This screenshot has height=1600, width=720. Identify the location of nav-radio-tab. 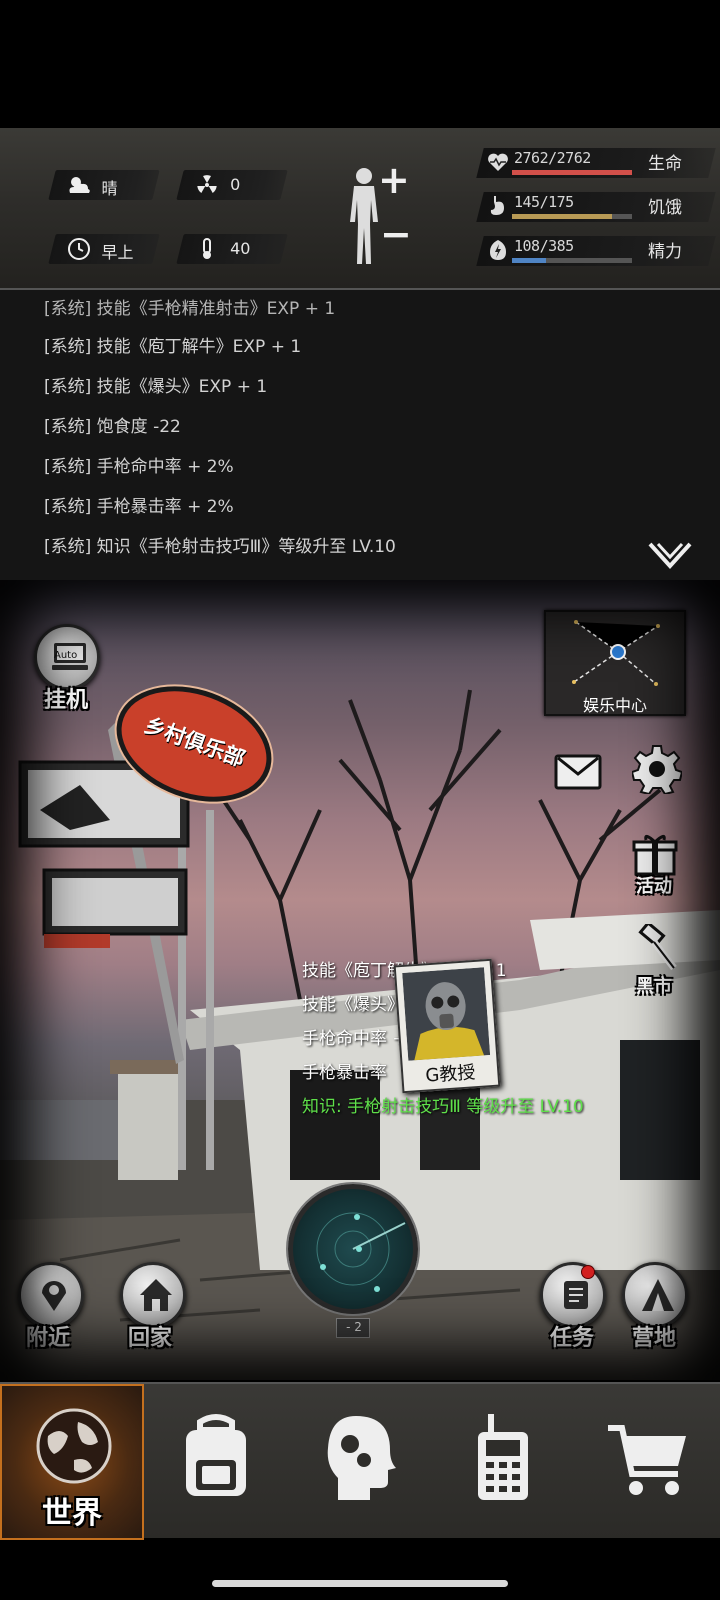
(504, 1462).